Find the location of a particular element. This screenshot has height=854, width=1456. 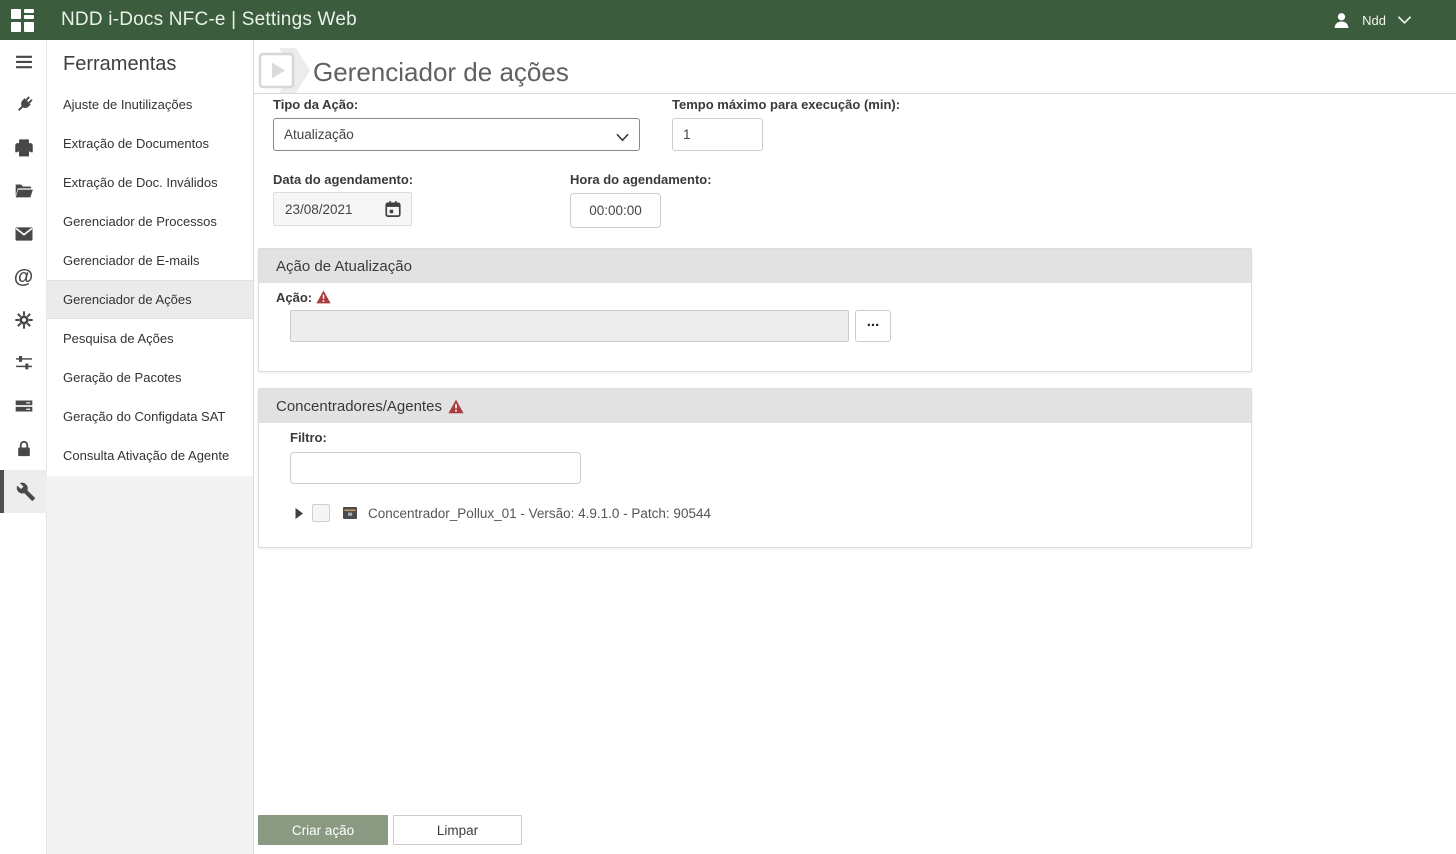

hora-agendamento-label: Hora do agendamento: is located at coordinates (641, 179).